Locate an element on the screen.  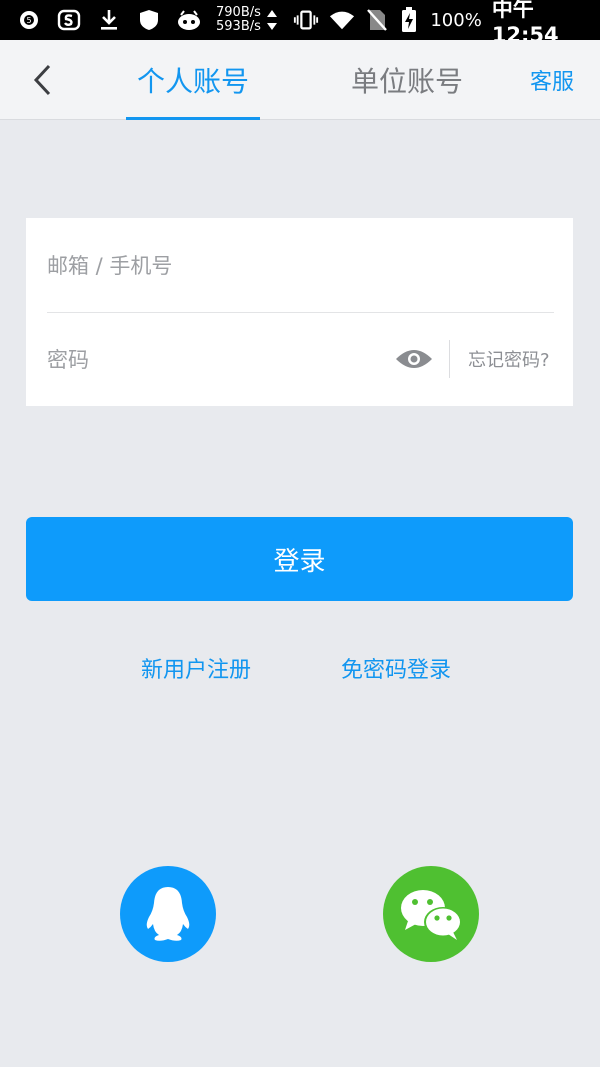
data-arrows-icon is located at coordinates (272, 20).